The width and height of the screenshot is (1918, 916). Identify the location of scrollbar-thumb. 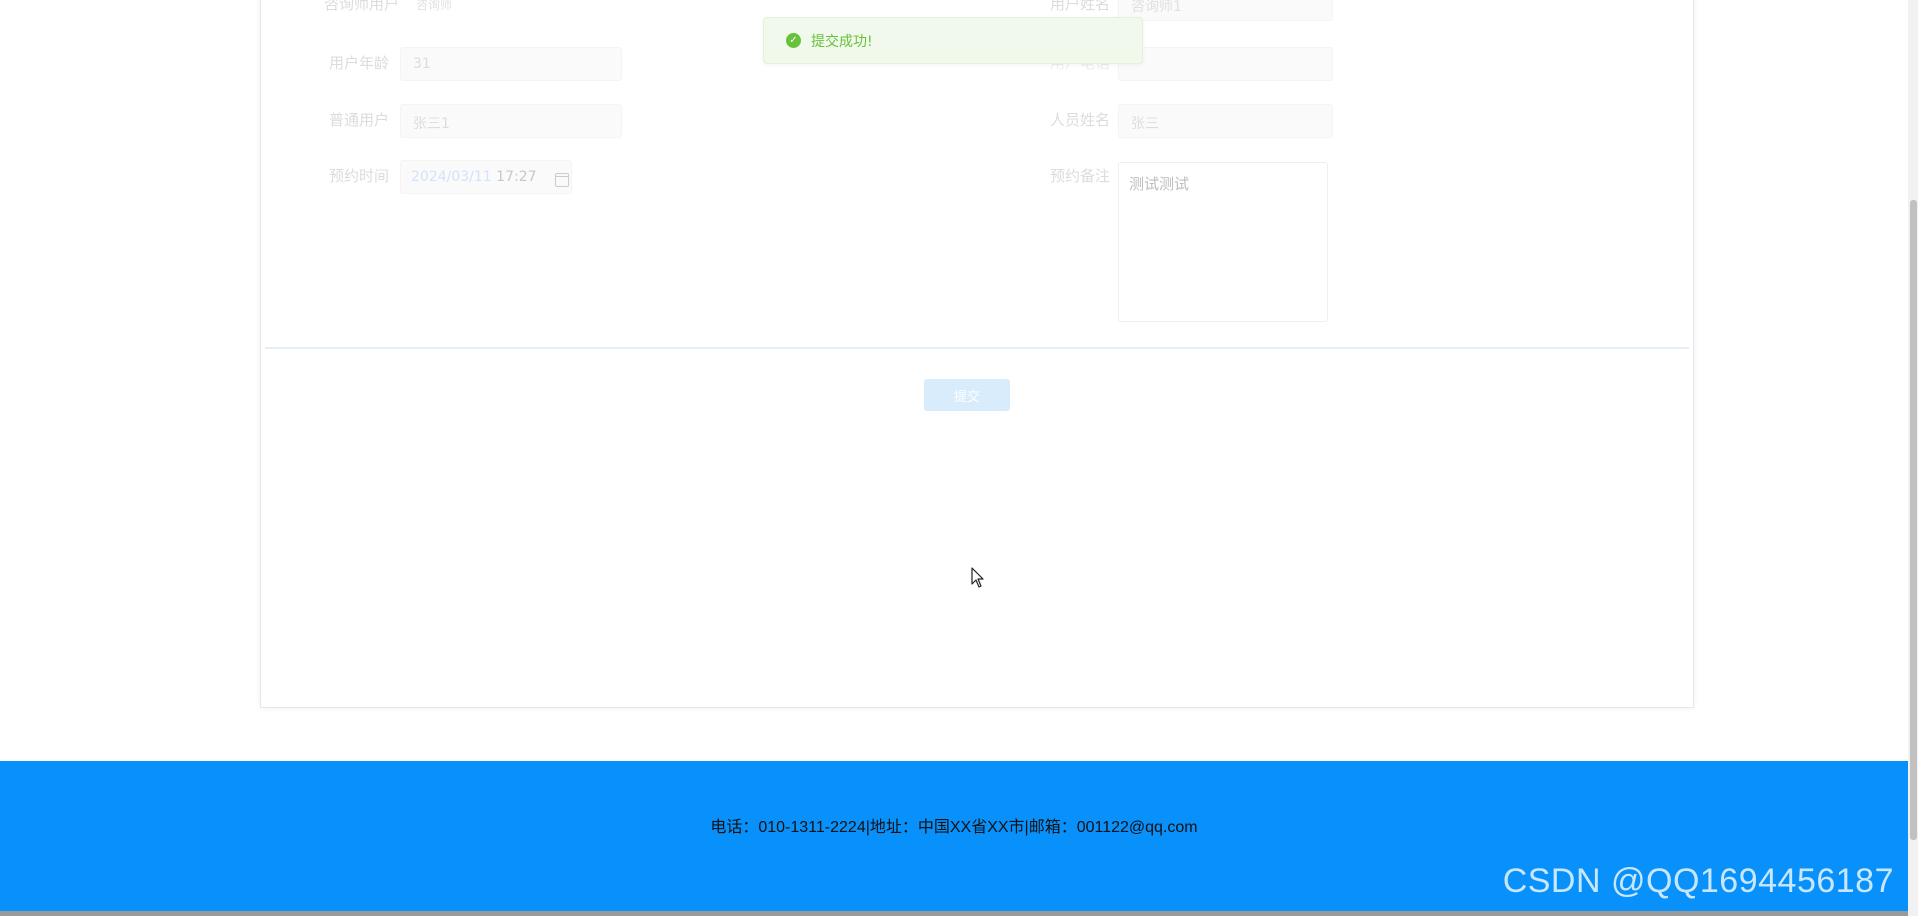
(1913, 520).